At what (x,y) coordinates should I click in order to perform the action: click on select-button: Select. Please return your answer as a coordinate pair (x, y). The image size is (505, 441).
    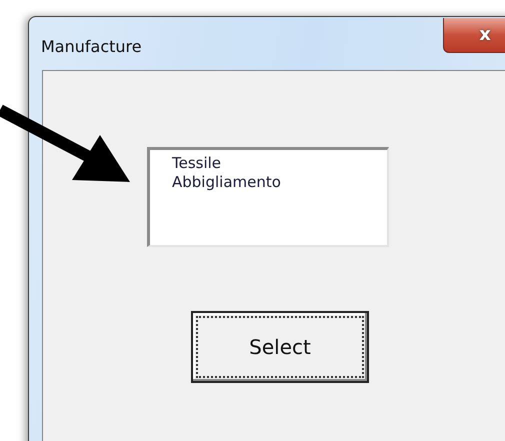
    Looking at the image, I should click on (280, 347).